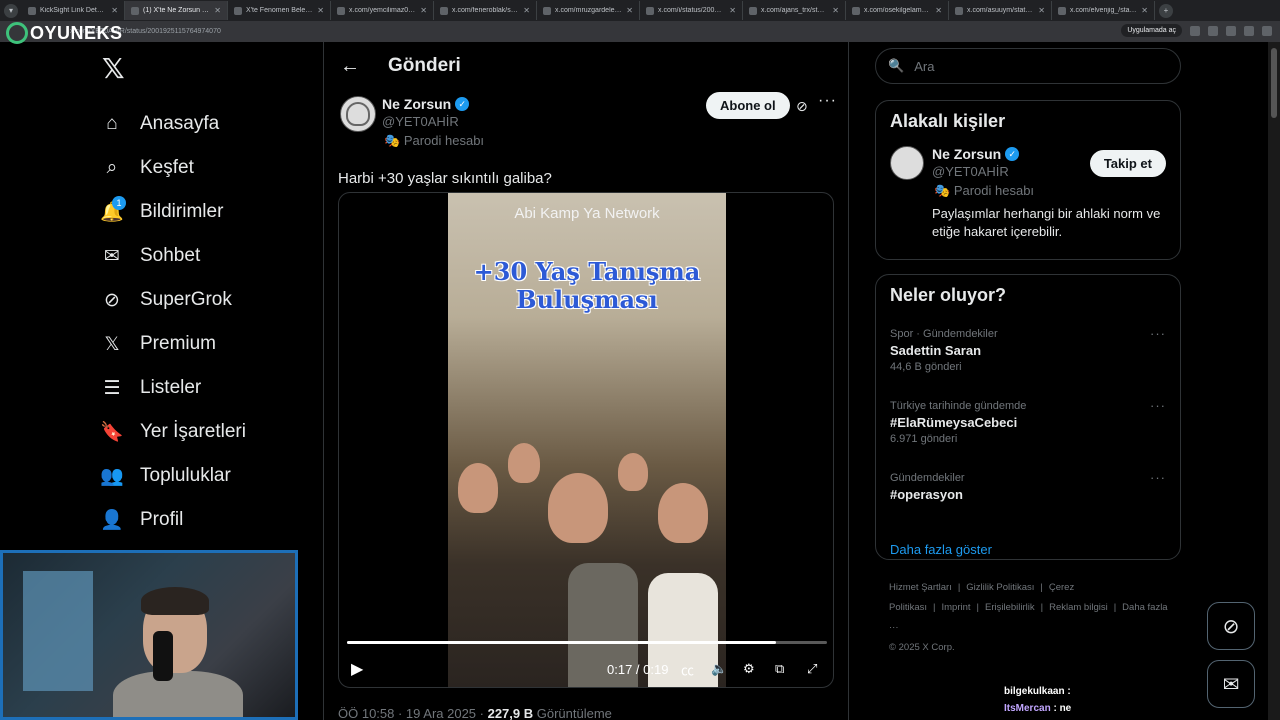 The height and width of the screenshot is (720, 1280). Describe the element at coordinates (924, 439) in the screenshot. I see `trend-count: 6.971 gönderi` at that location.